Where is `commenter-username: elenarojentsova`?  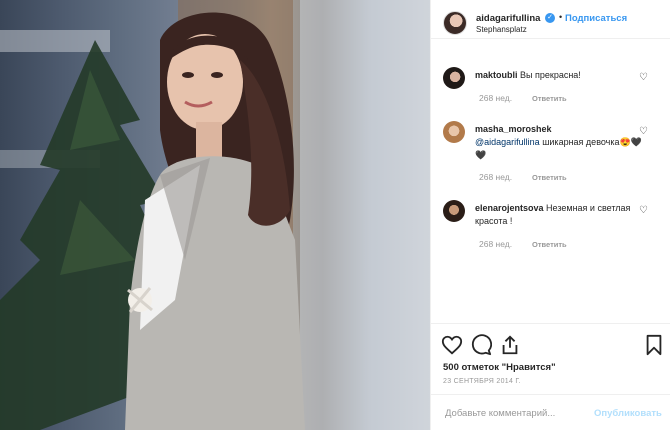
commenter-username: elenarojentsova is located at coordinates (509, 208).